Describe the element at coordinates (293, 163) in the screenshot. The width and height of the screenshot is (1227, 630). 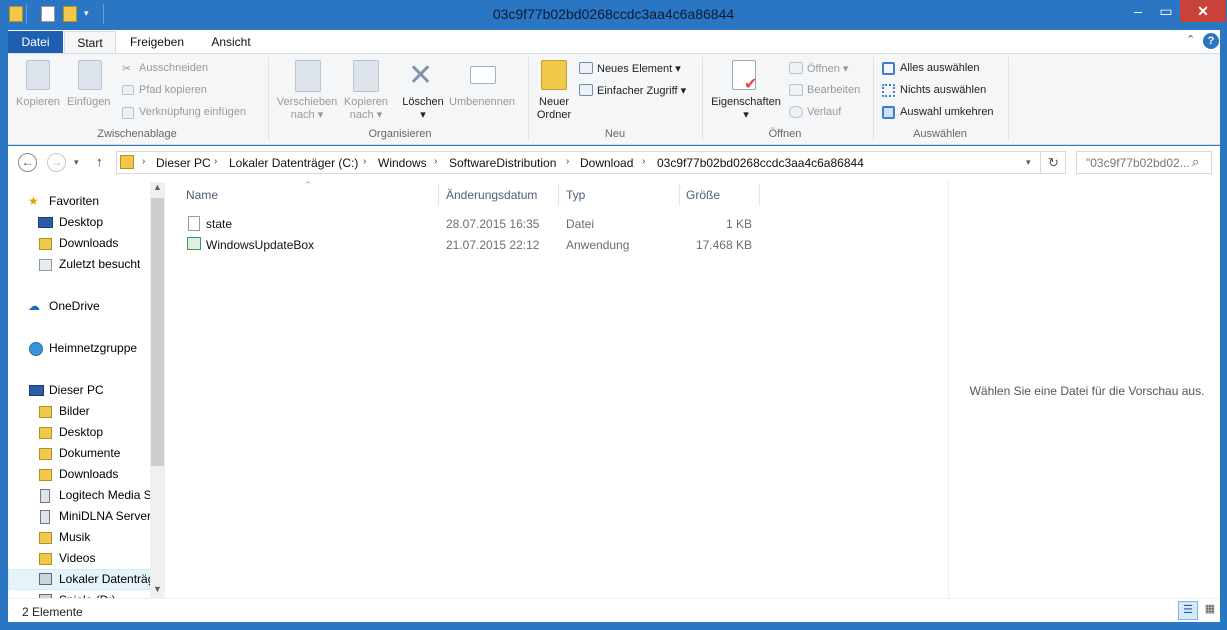
I see `breadcrumb-laufwerk-c: Lokaler Datenträger (C:)` at that location.